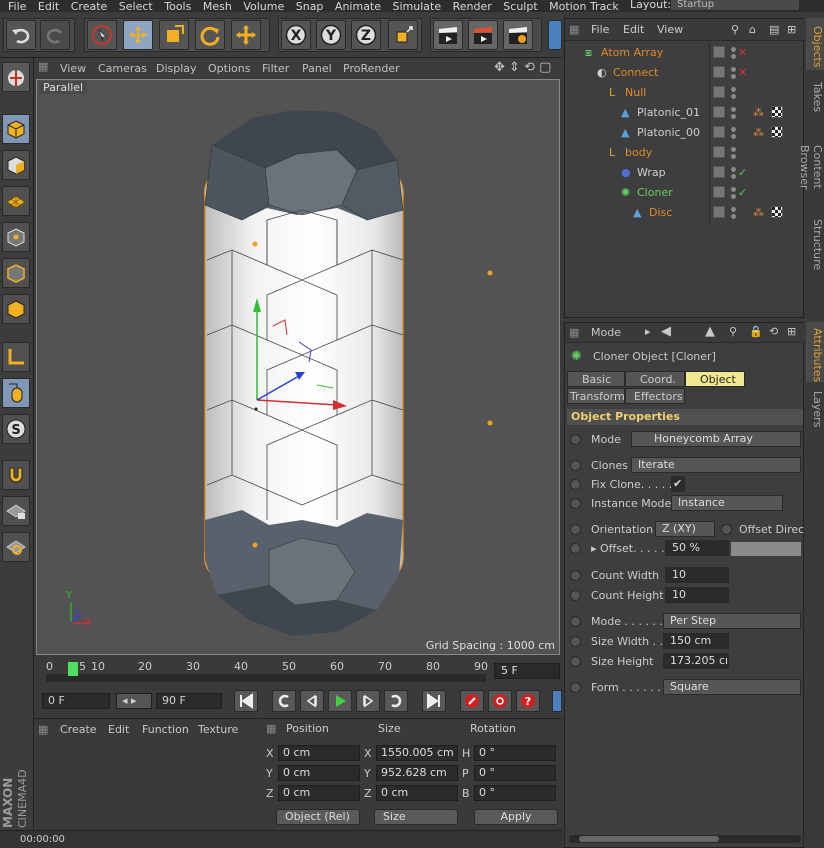 The width and height of the screenshot is (824, 848). What do you see at coordinates (118, 729) in the screenshot?
I see `material-menu-edit: Edit` at bounding box center [118, 729].